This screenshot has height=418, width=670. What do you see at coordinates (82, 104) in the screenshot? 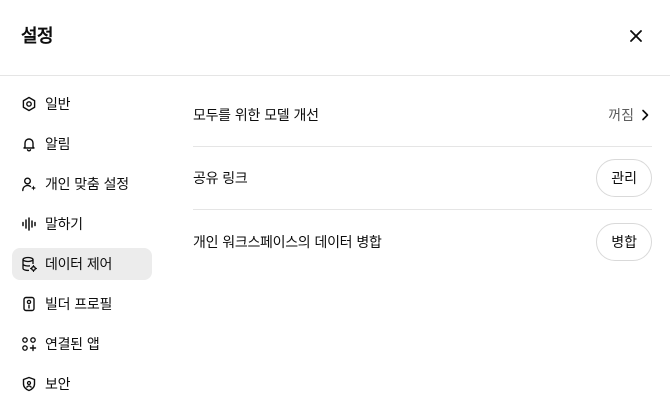
I see `sidebar-item-general: 일반` at bounding box center [82, 104].